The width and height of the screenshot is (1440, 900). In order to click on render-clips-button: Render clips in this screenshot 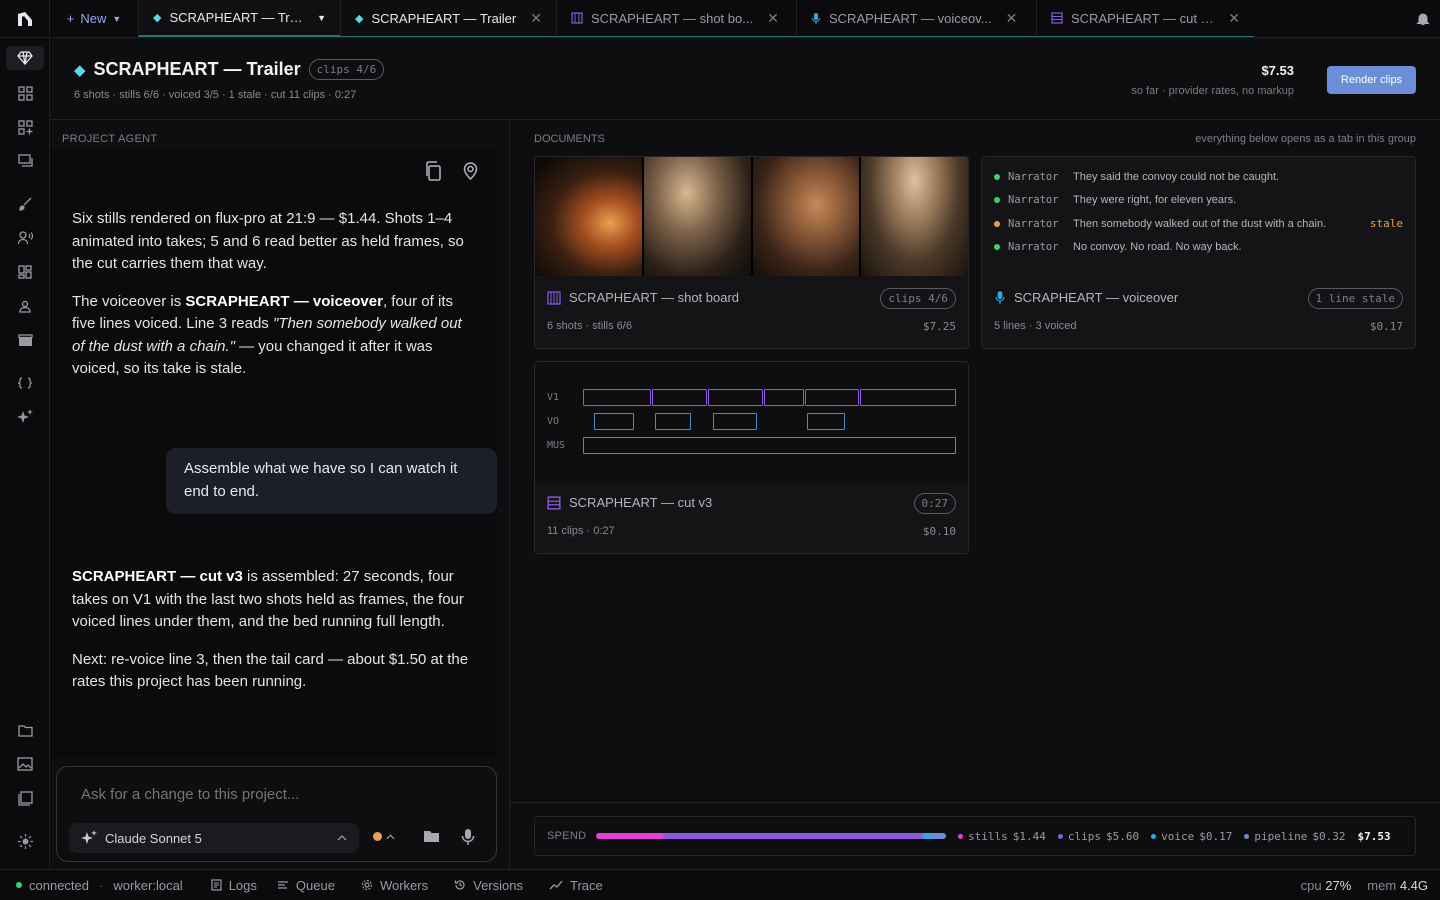, I will do `click(1371, 80)`.